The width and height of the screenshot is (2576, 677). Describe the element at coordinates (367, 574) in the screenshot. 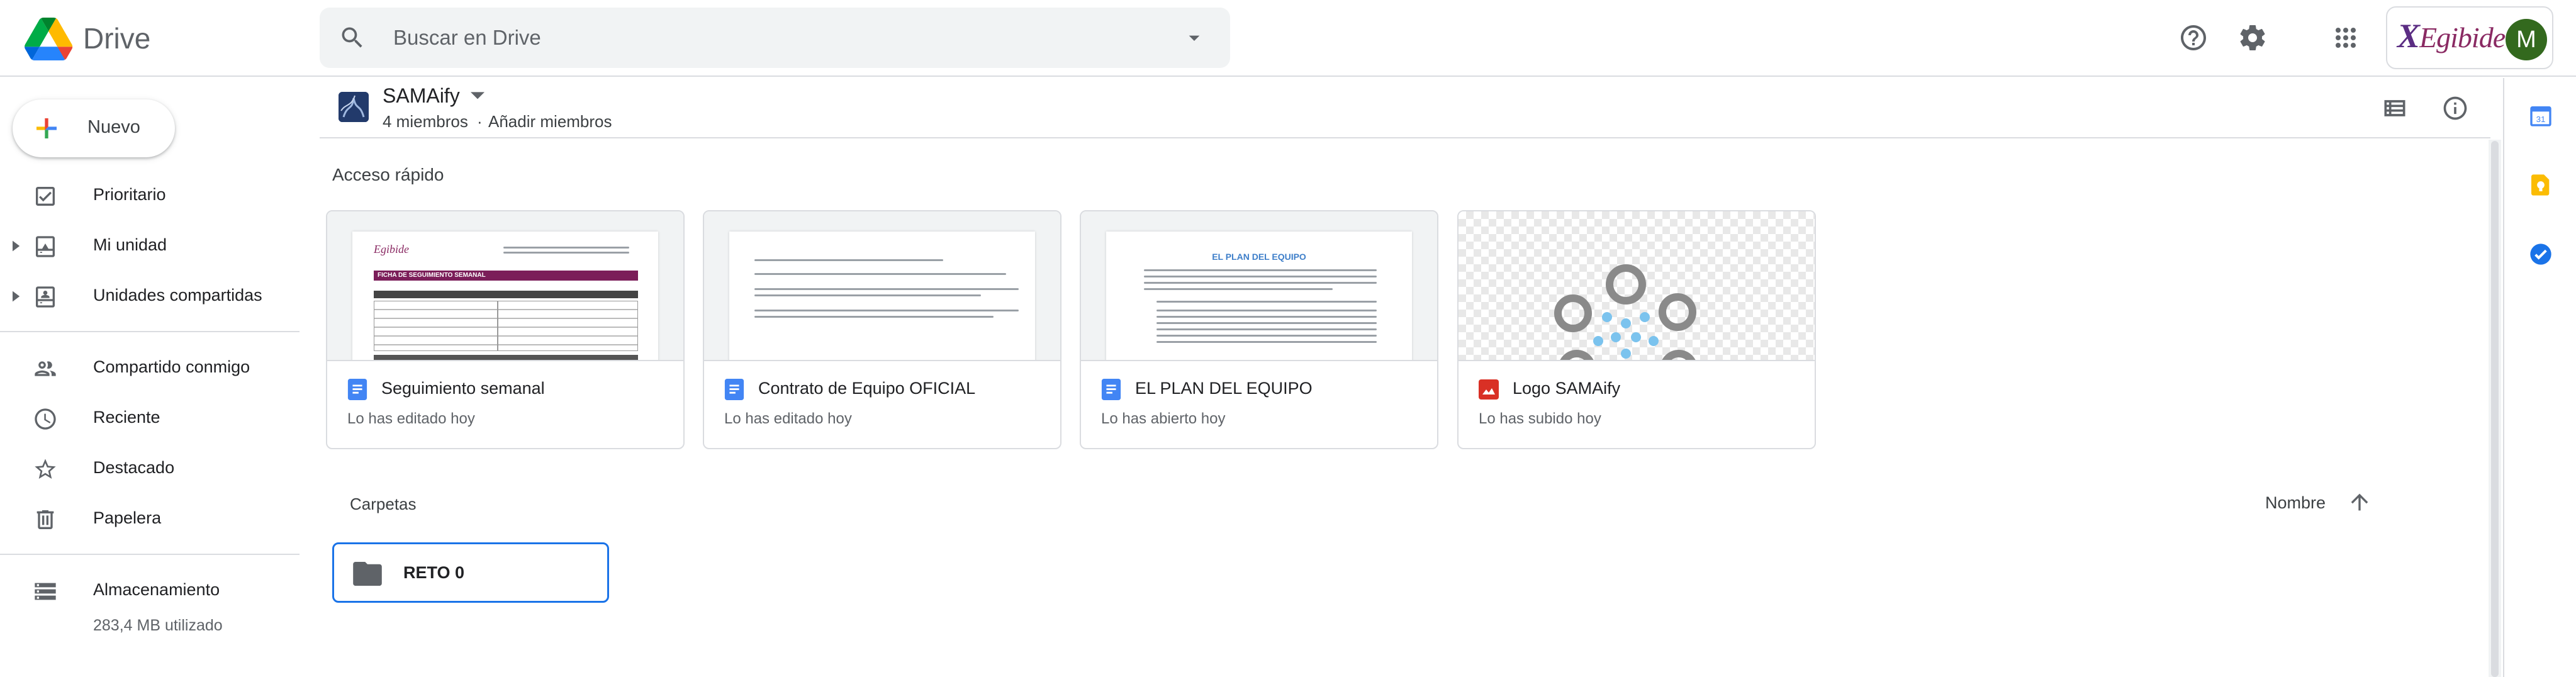

I see `folder-icon` at that location.